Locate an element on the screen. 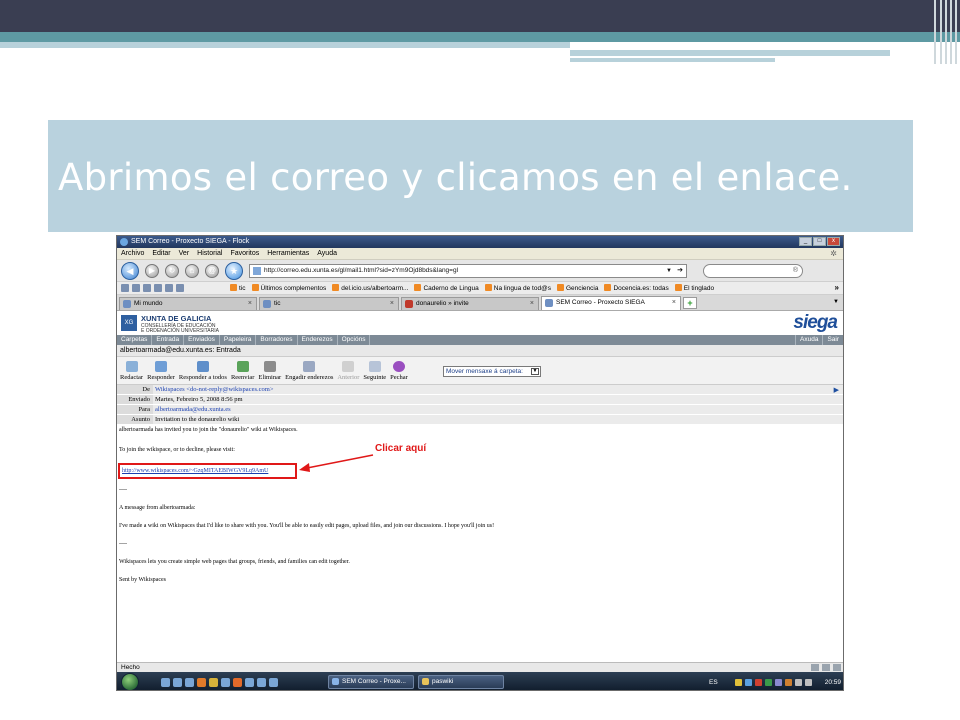  taskbar-item-paswiki: paswiki is located at coordinates (461, 682).